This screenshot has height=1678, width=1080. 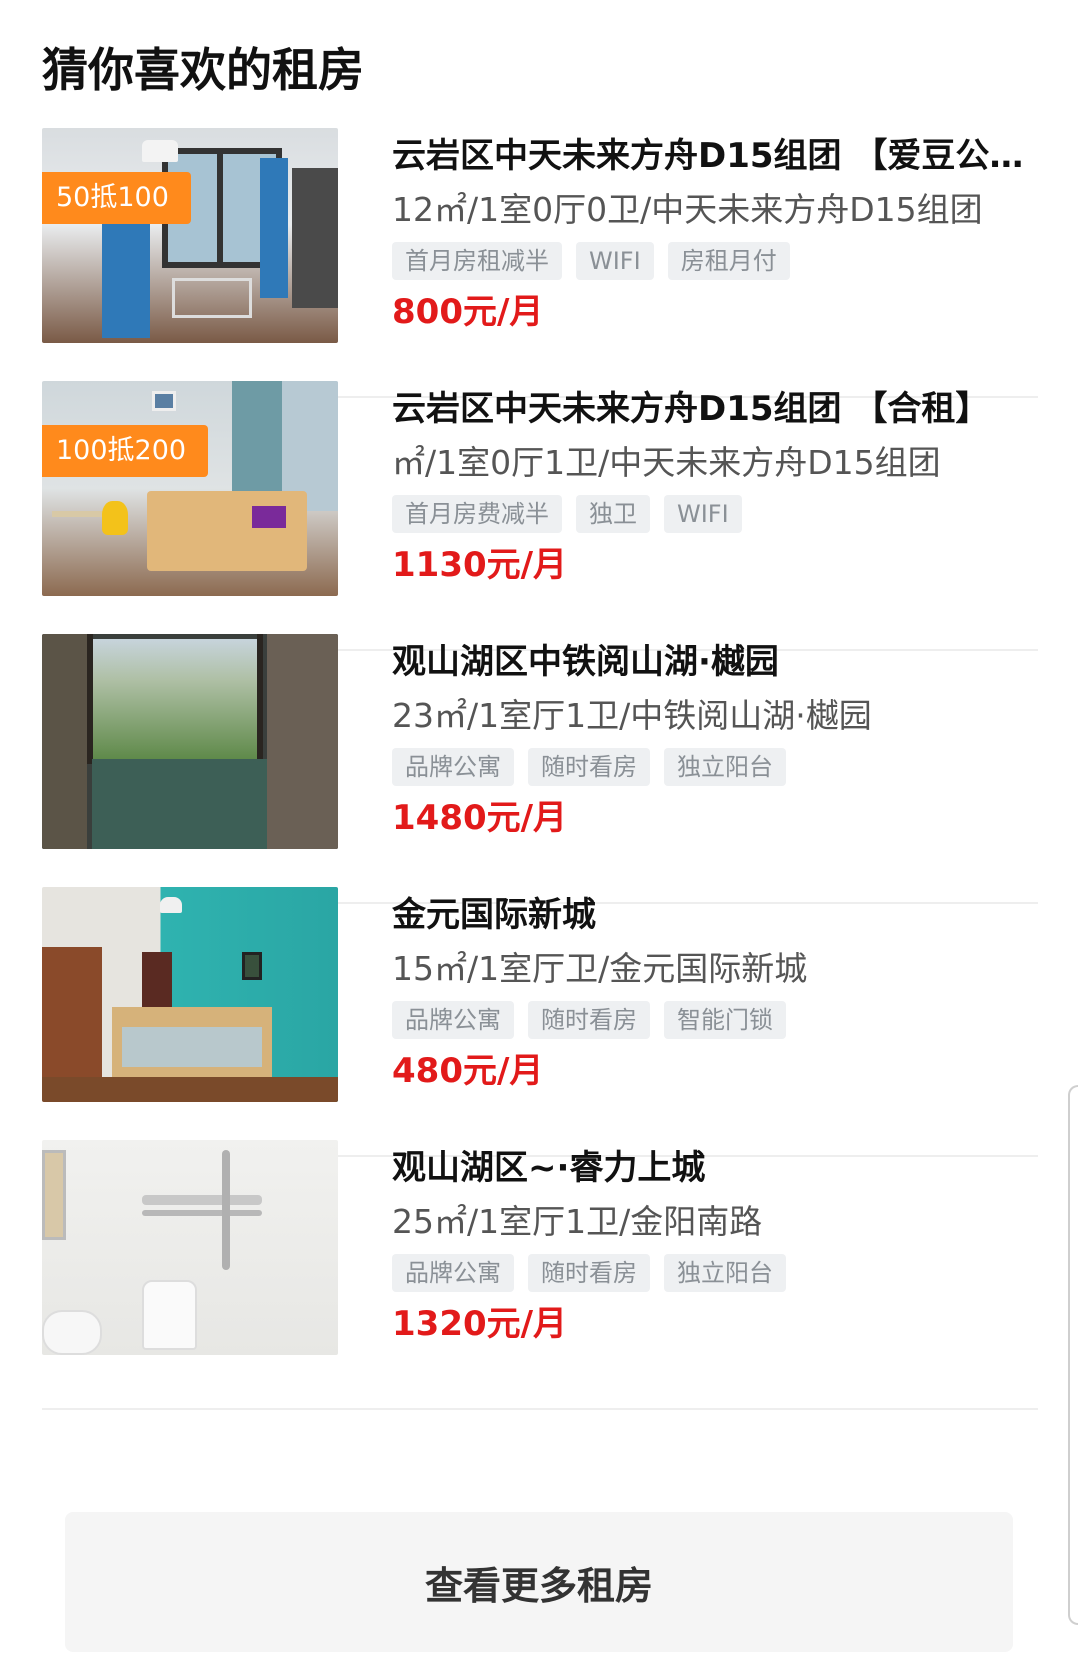 I want to click on listing-photo: 100抵200, so click(x=190, y=488).